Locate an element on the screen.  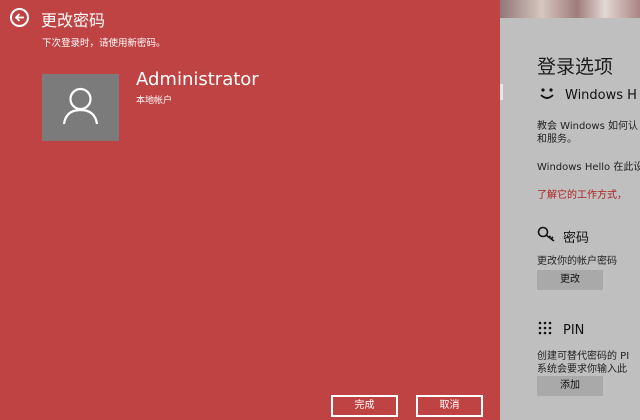
change-password-button: 更改 is located at coordinates (570, 280).